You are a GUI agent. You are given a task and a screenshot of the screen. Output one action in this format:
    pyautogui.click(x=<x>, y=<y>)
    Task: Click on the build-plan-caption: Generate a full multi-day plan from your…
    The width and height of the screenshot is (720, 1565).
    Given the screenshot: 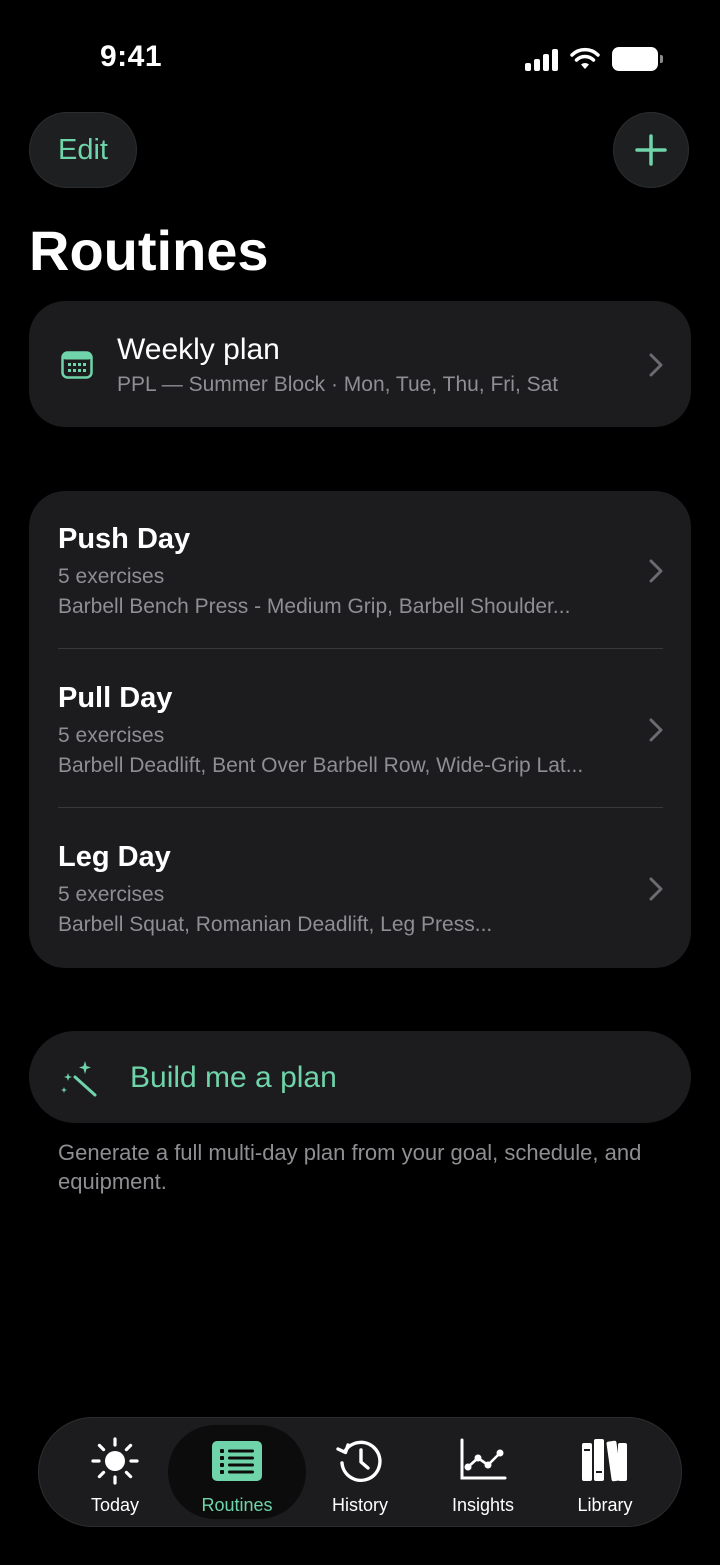 What is the action you would take?
    pyautogui.click(x=350, y=1167)
    